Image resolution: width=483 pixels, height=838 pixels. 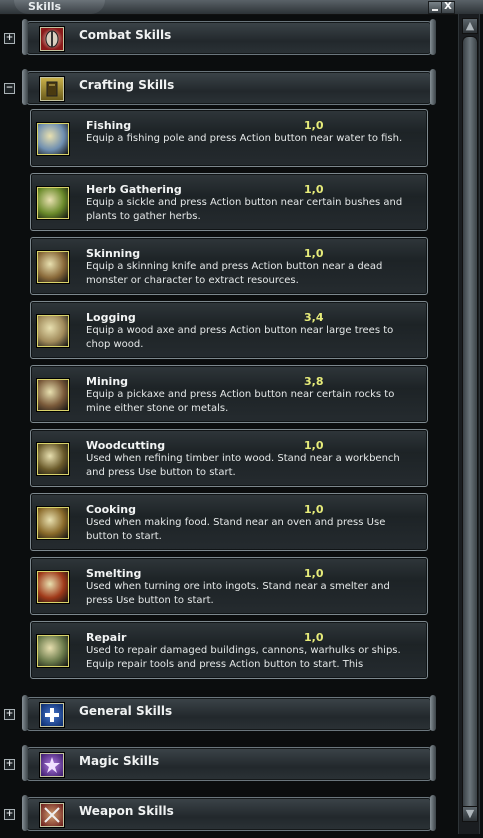 I want to click on category-label: General Skills, so click(x=126, y=711).